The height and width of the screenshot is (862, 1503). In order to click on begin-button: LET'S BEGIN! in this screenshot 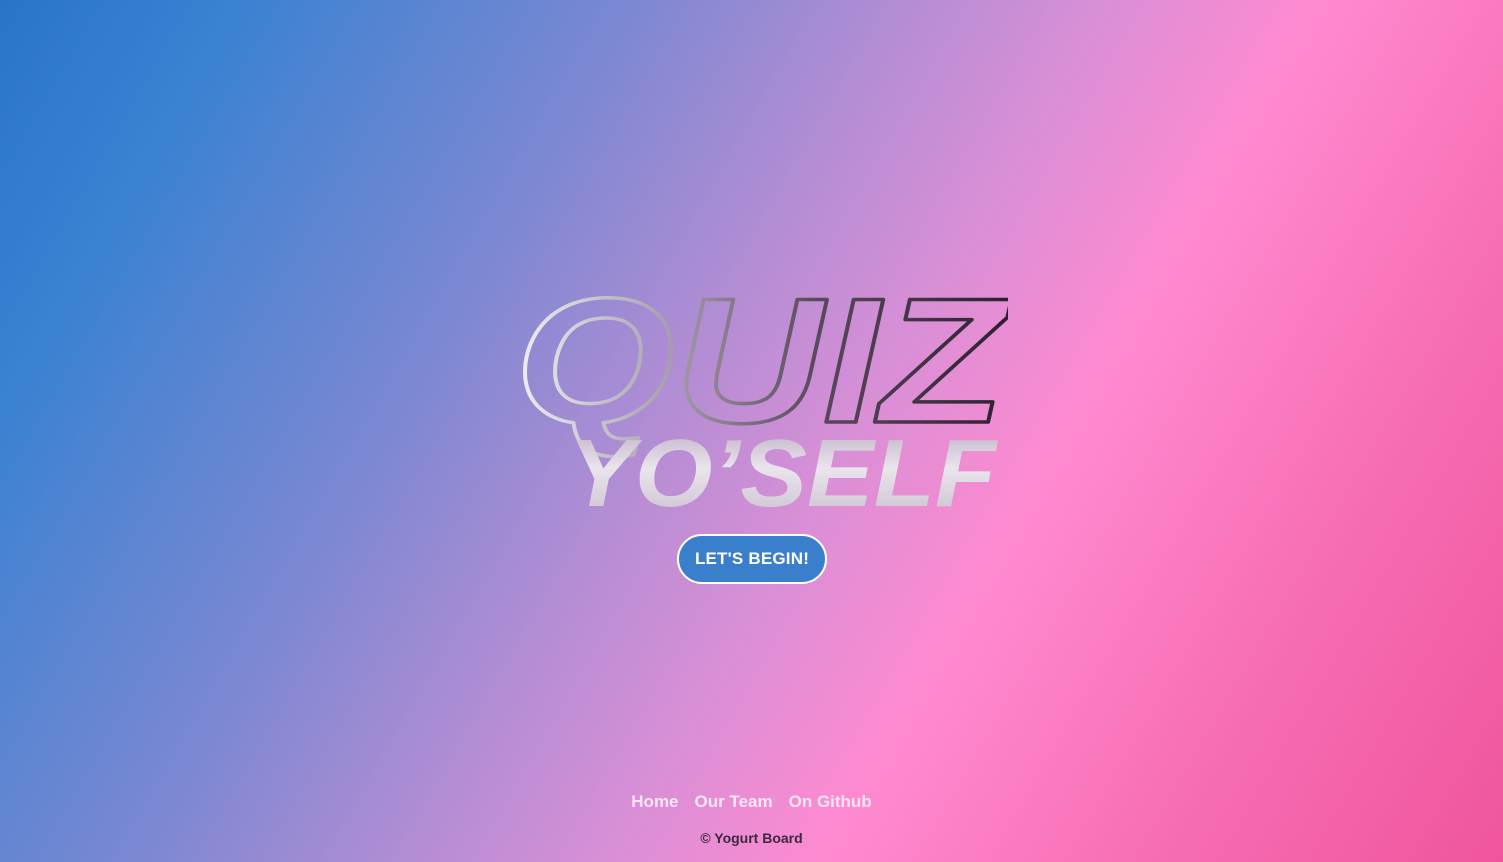, I will do `click(752, 559)`.